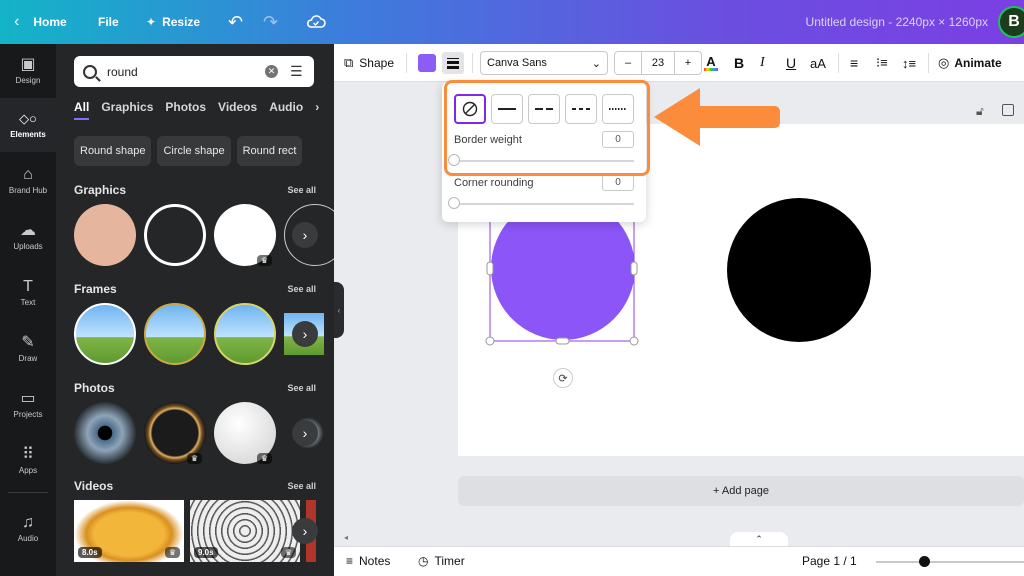 Image resolution: width=1024 pixels, height=576 pixels. I want to click on line-spacing-icon: ↕≡, so click(909, 63).